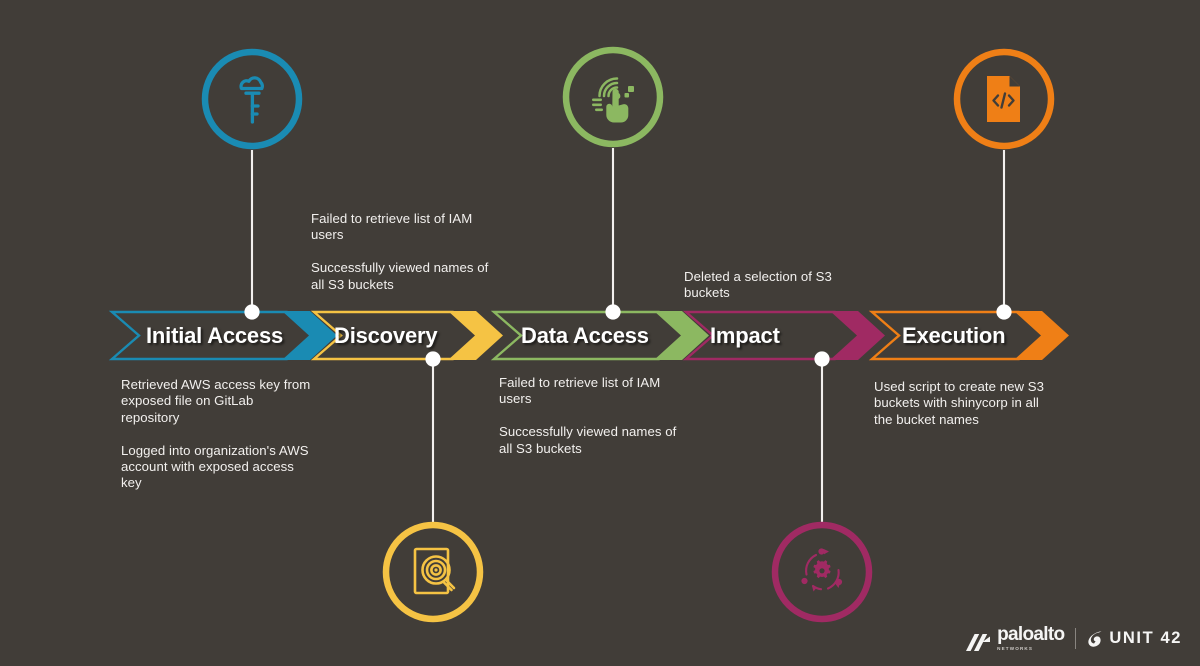 The height and width of the screenshot is (666, 1200). Describe the element at coordinates (978, 642) in the screenshot. I see `paloalto-slashes-icon` at that location.